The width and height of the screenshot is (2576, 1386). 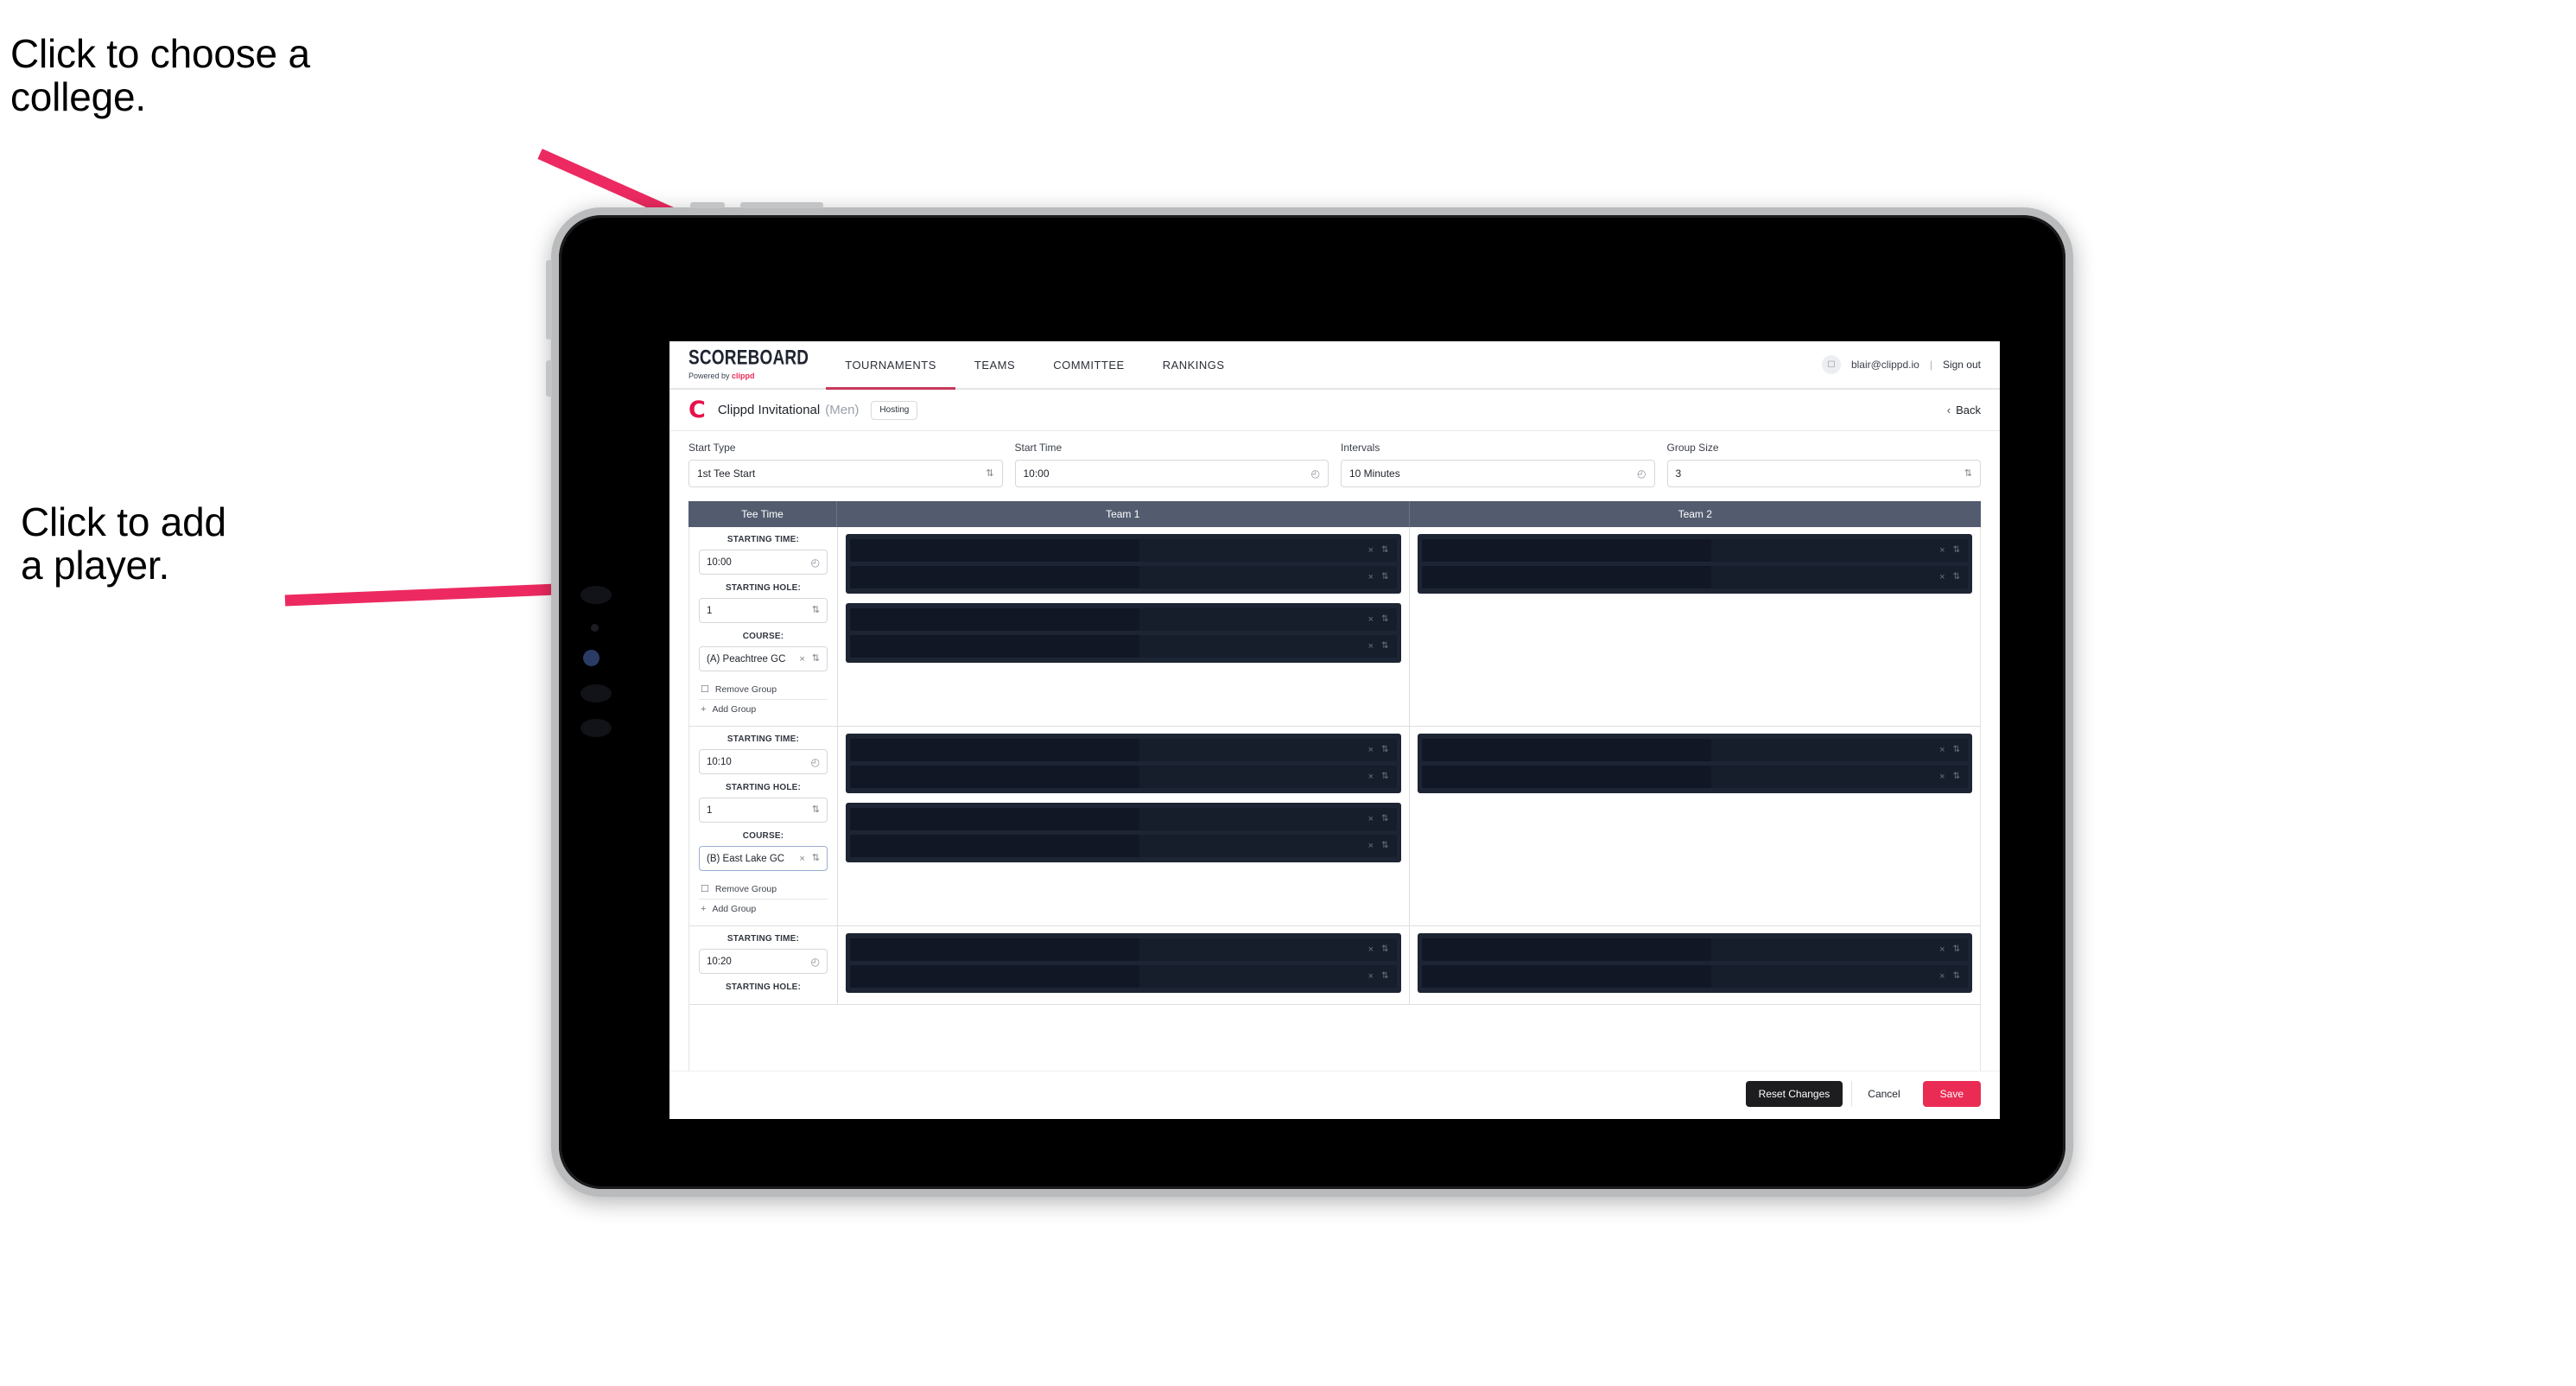 I want to click on team1-column: × ⇅ × ⇅ × ⇅ × ⇅, so click(x=1124, y=626).